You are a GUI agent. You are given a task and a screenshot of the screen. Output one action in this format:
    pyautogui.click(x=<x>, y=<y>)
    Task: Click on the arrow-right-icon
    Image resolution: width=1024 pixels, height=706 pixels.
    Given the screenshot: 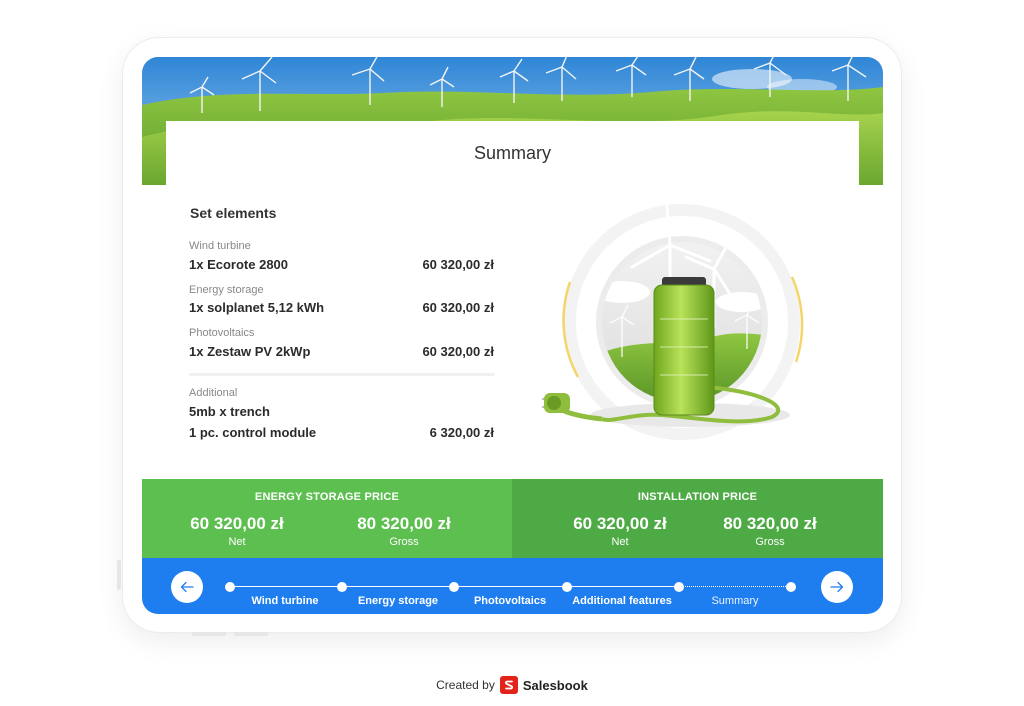 What is the action you would take?
    pyautogui.click(x=837, y=587)
    